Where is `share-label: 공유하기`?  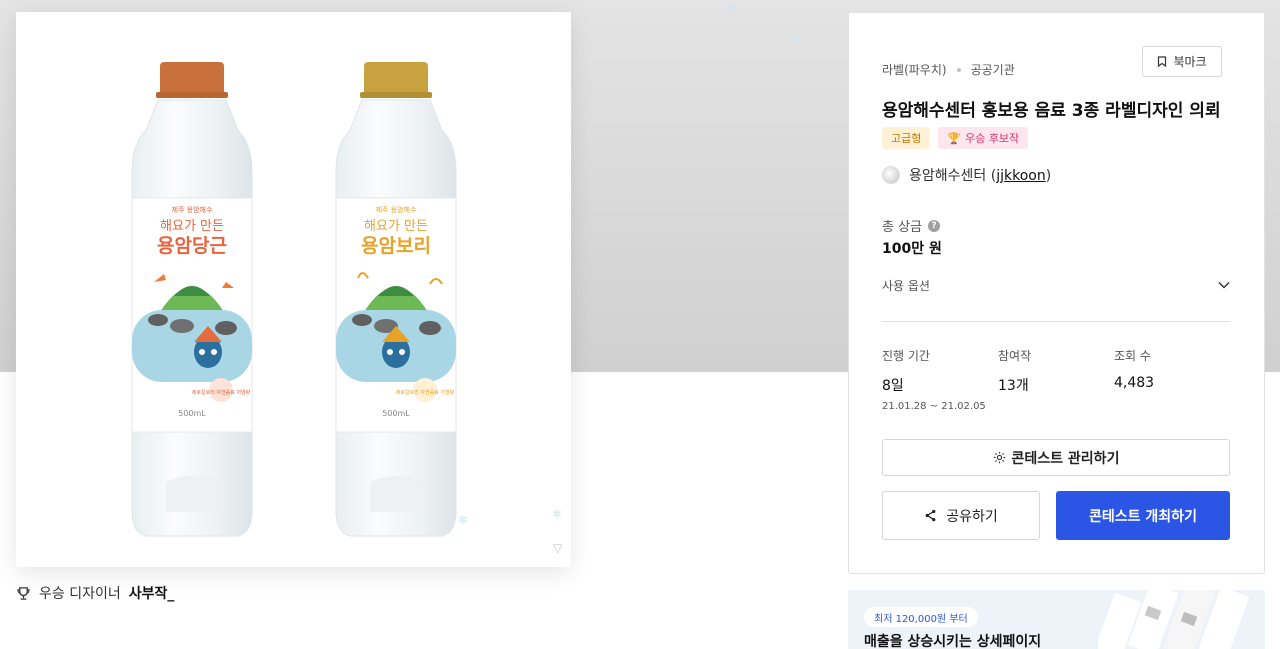
share-label: 공유하기 is located at coordinates (972, 516).